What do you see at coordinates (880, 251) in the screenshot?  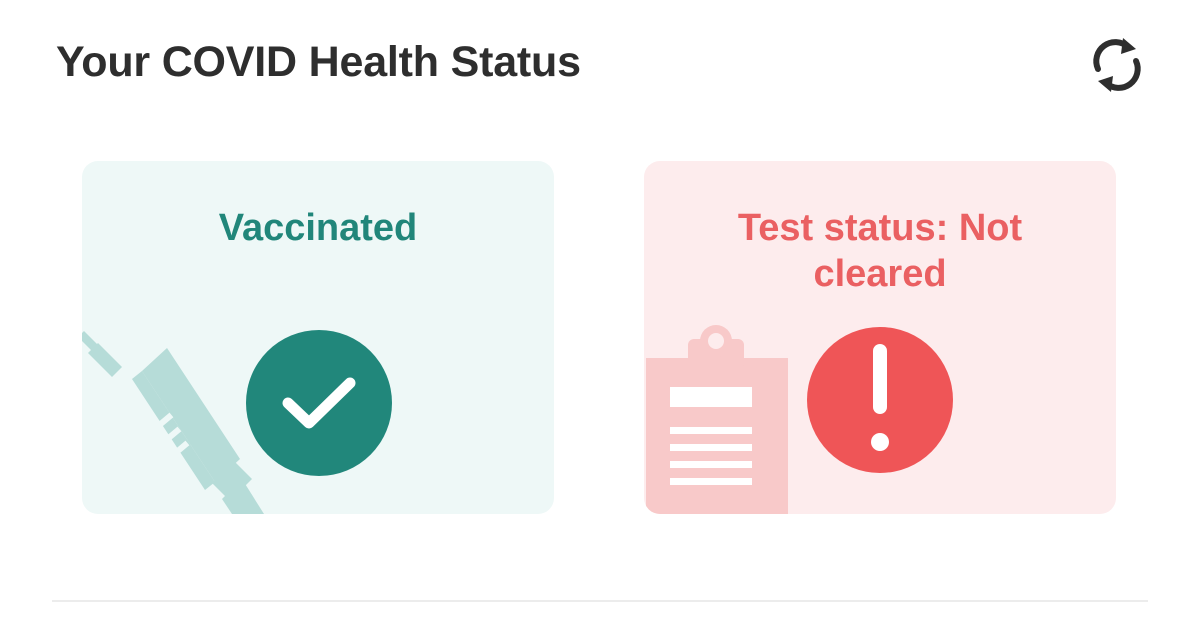 I see `test-status-label: Test status: Not cleared` at bounding box center [880, 251].